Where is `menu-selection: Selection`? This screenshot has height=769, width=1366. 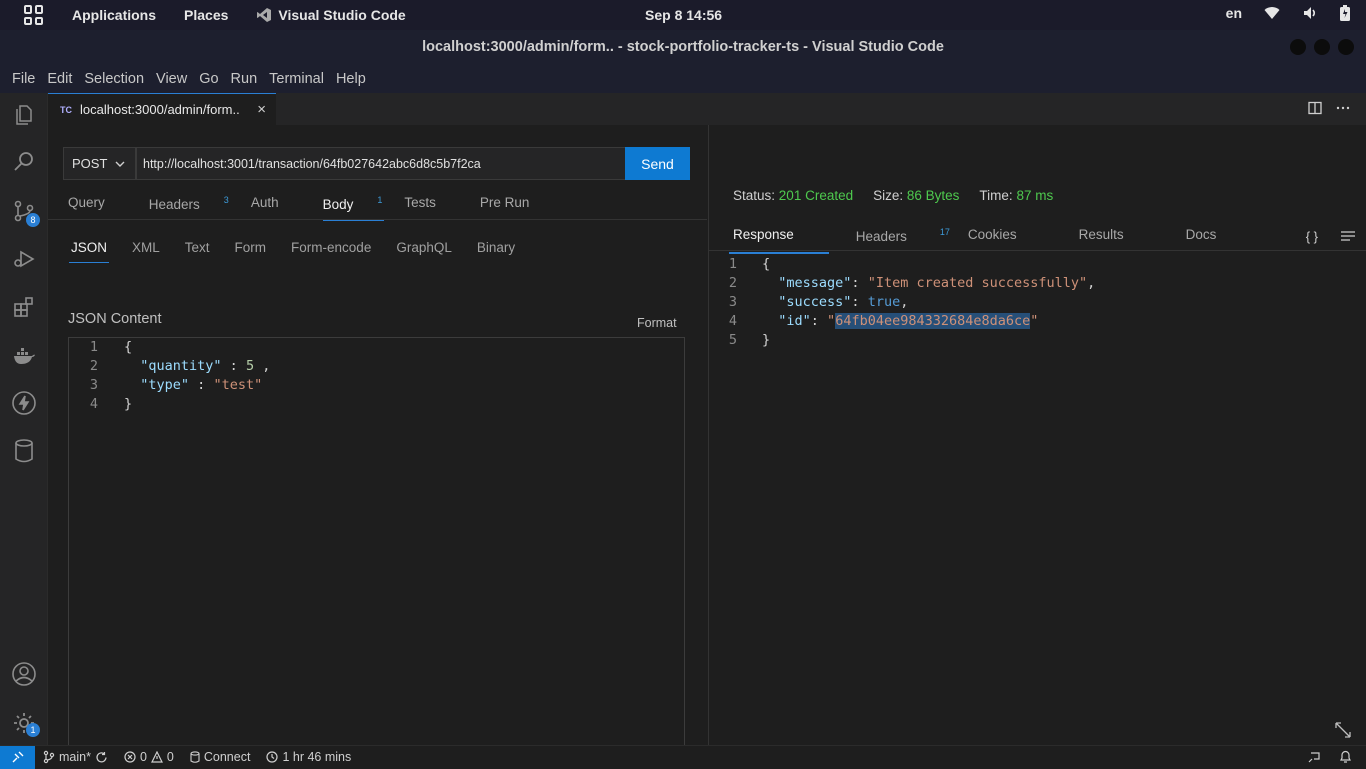 menu-selection: Selection is located at coordinates (114, 79).